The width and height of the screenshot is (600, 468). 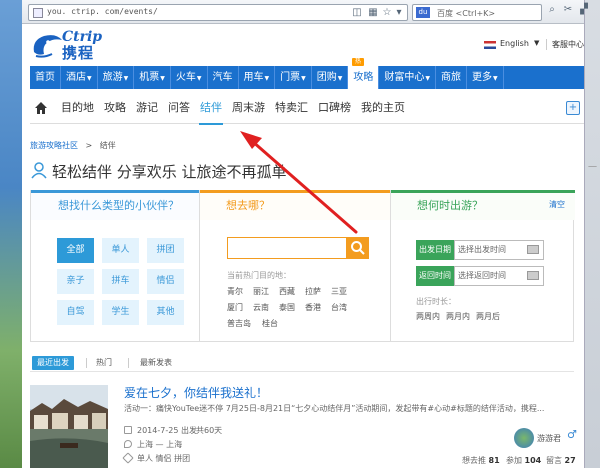 What do you see at coordinates (357, 13) in the screenshot?
I see `shield-icon: ◫` at bounding box center [357, 13].